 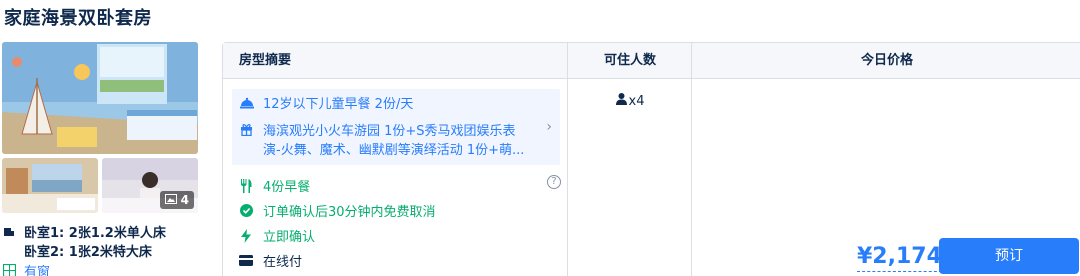 I want to click on table-header: 房型摘要 可住人数 今日价格, so click(x=651, y=61).